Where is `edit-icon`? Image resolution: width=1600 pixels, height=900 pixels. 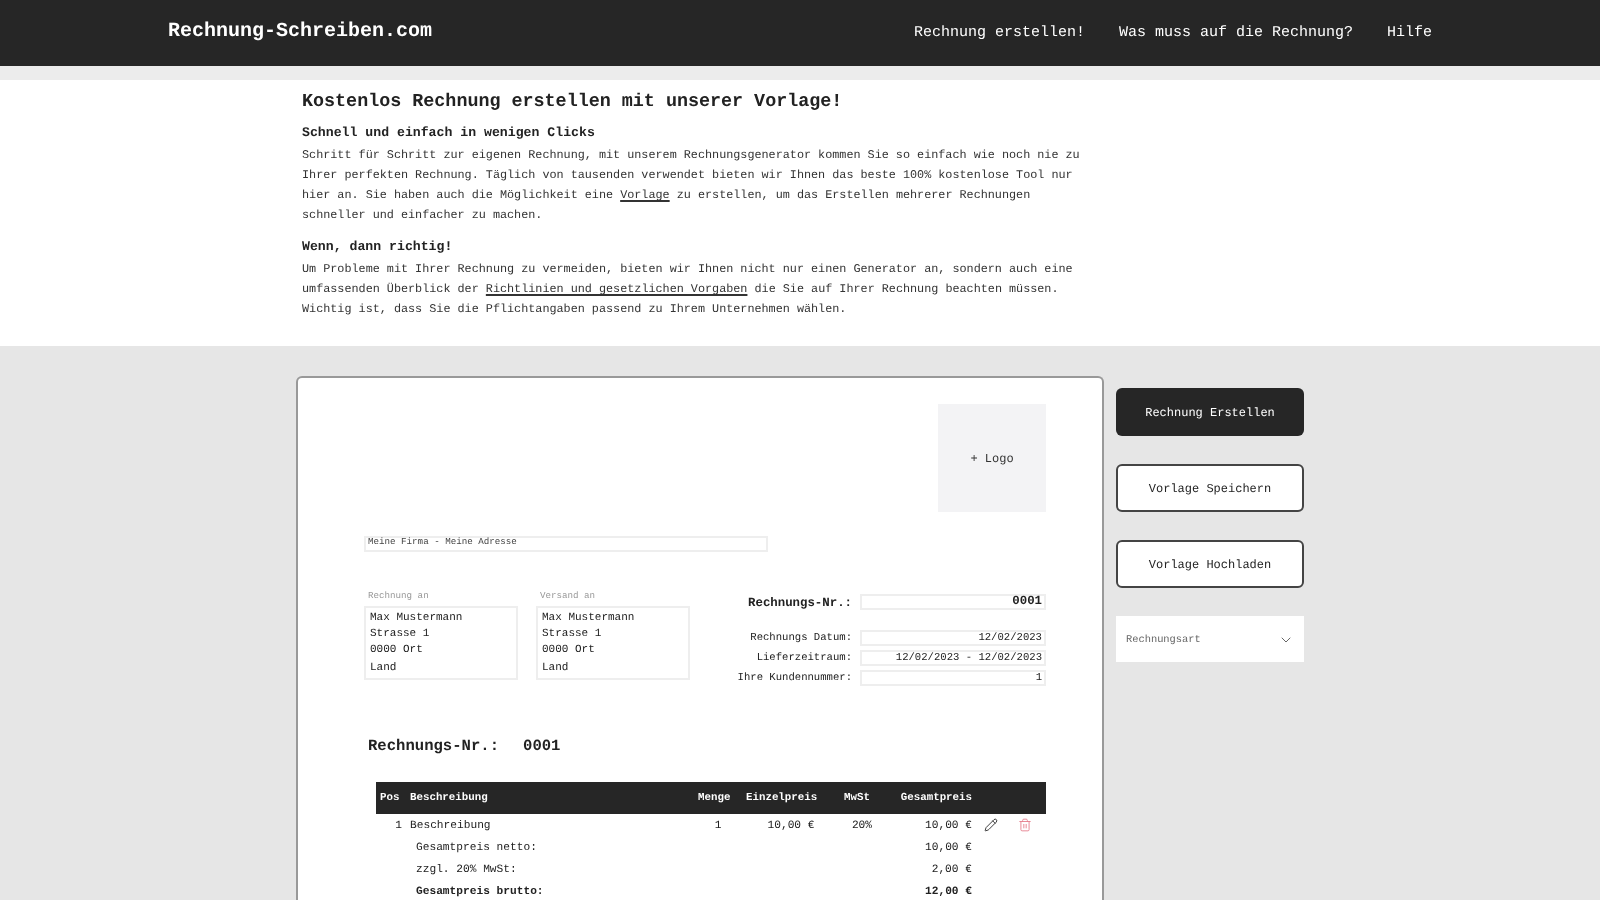
edit-icon is located at coordinates (990, 825).